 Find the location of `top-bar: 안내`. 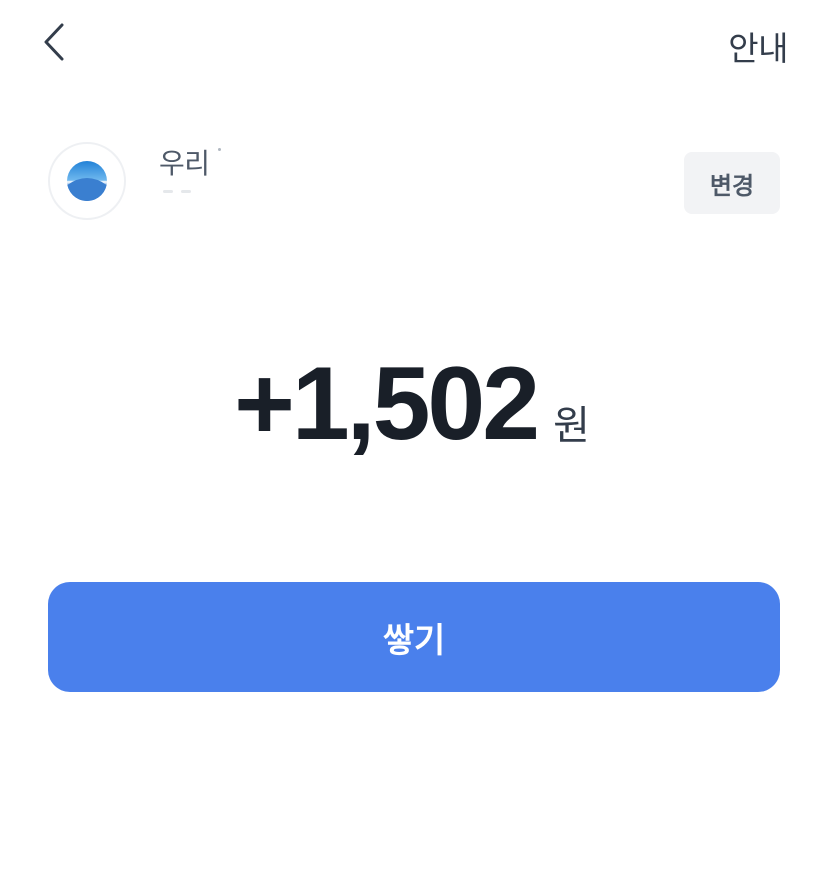

top-bar: 안내 is located at coordinates (412, 45).